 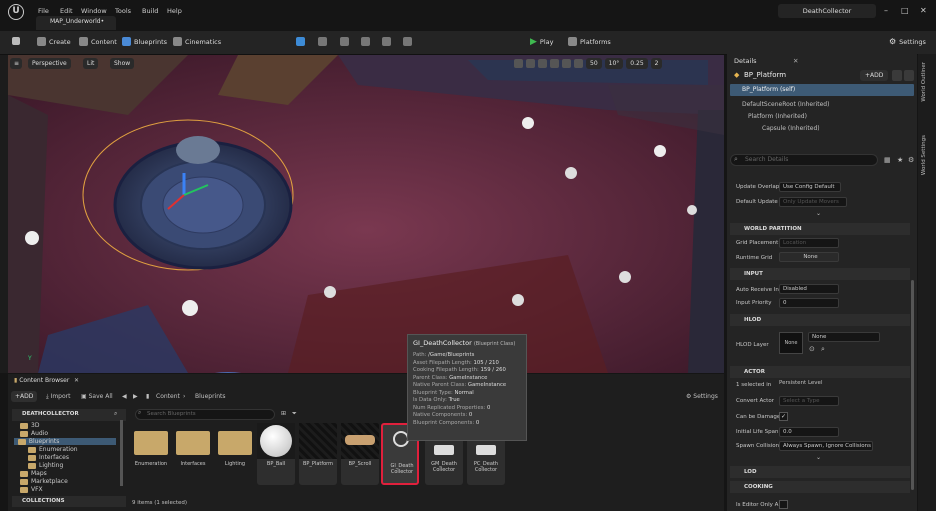 What do you see at coordinates (900, 160) in the screenshot?
I see `favorites-star-icon: ★` at bounding box center [900, 160].